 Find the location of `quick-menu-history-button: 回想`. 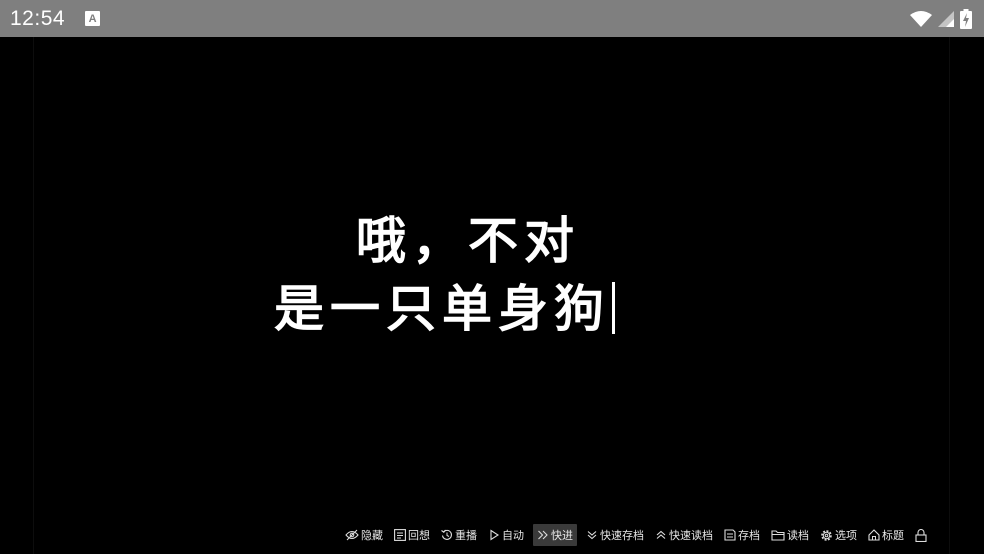

quick-menu-history-button: 回想 is located at coordinates (412, 535).